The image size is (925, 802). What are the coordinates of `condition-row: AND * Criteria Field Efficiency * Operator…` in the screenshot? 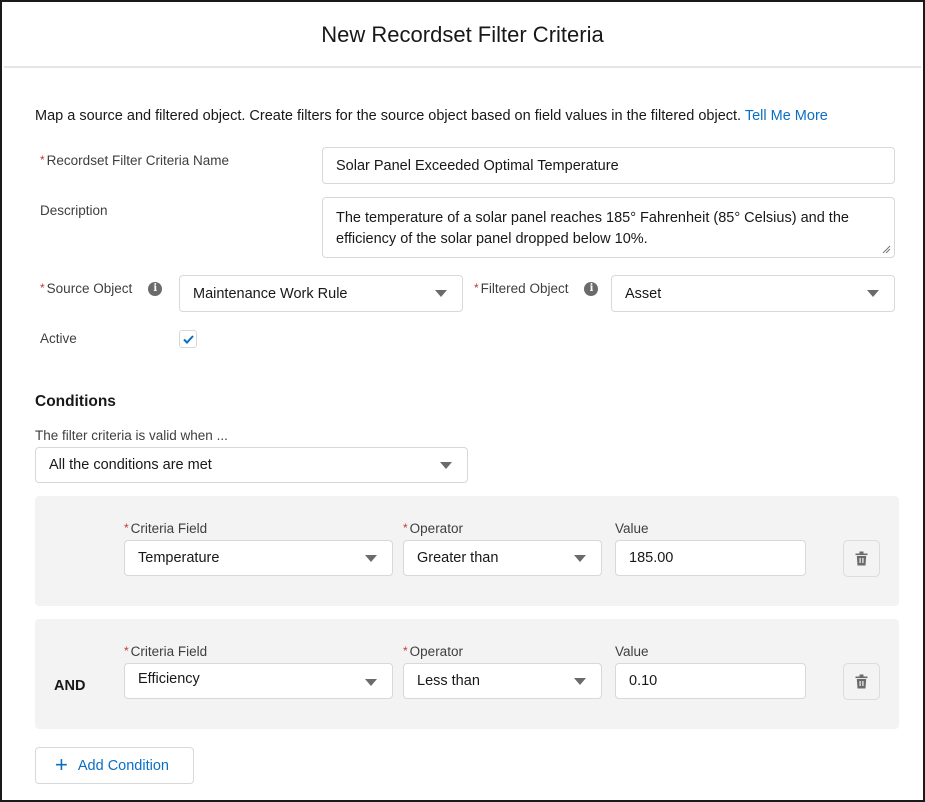 It's located at (467, 674).